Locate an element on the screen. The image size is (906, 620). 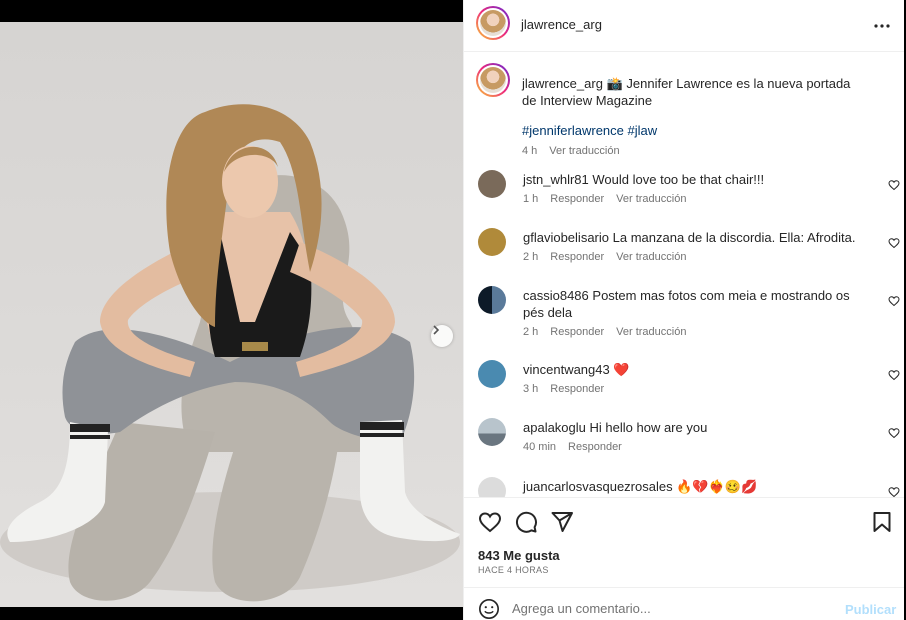
caption-username: jlawrence_arg is located at coordinates (562, 83).